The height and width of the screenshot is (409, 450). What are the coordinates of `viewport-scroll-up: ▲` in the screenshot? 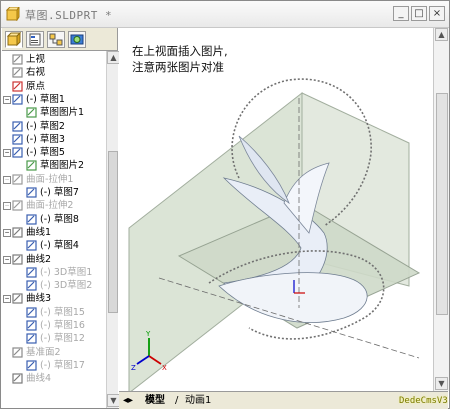 It's located at (441, 34).